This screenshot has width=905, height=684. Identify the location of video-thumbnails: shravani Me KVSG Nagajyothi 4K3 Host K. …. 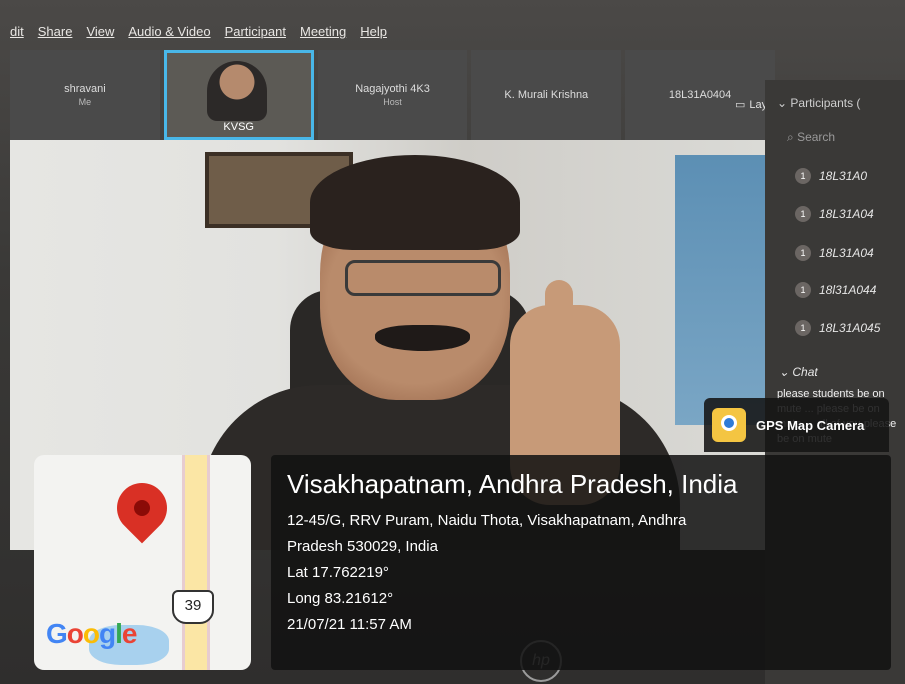
(392, 96).